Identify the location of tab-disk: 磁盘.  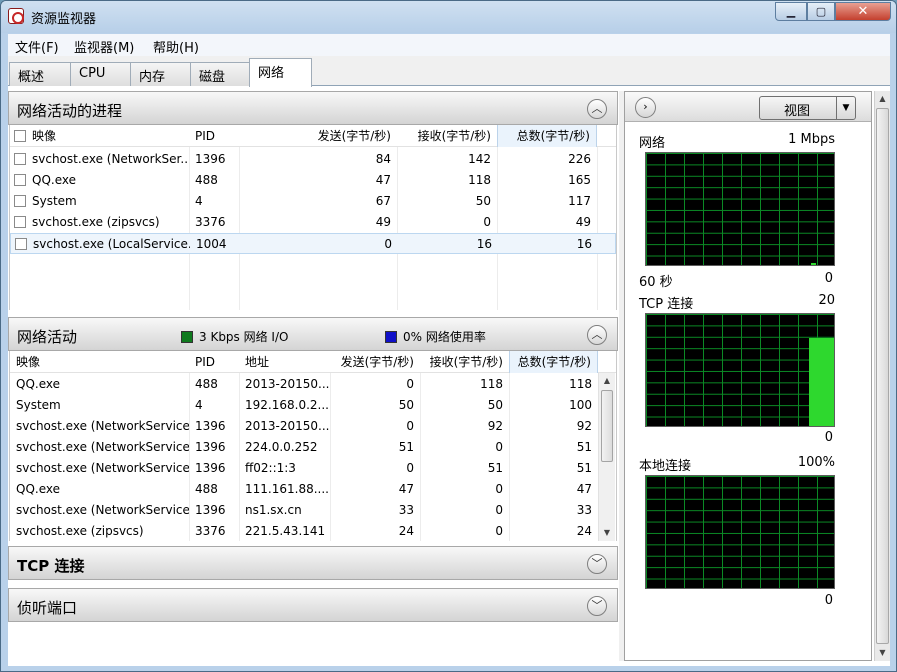
(220, 74).